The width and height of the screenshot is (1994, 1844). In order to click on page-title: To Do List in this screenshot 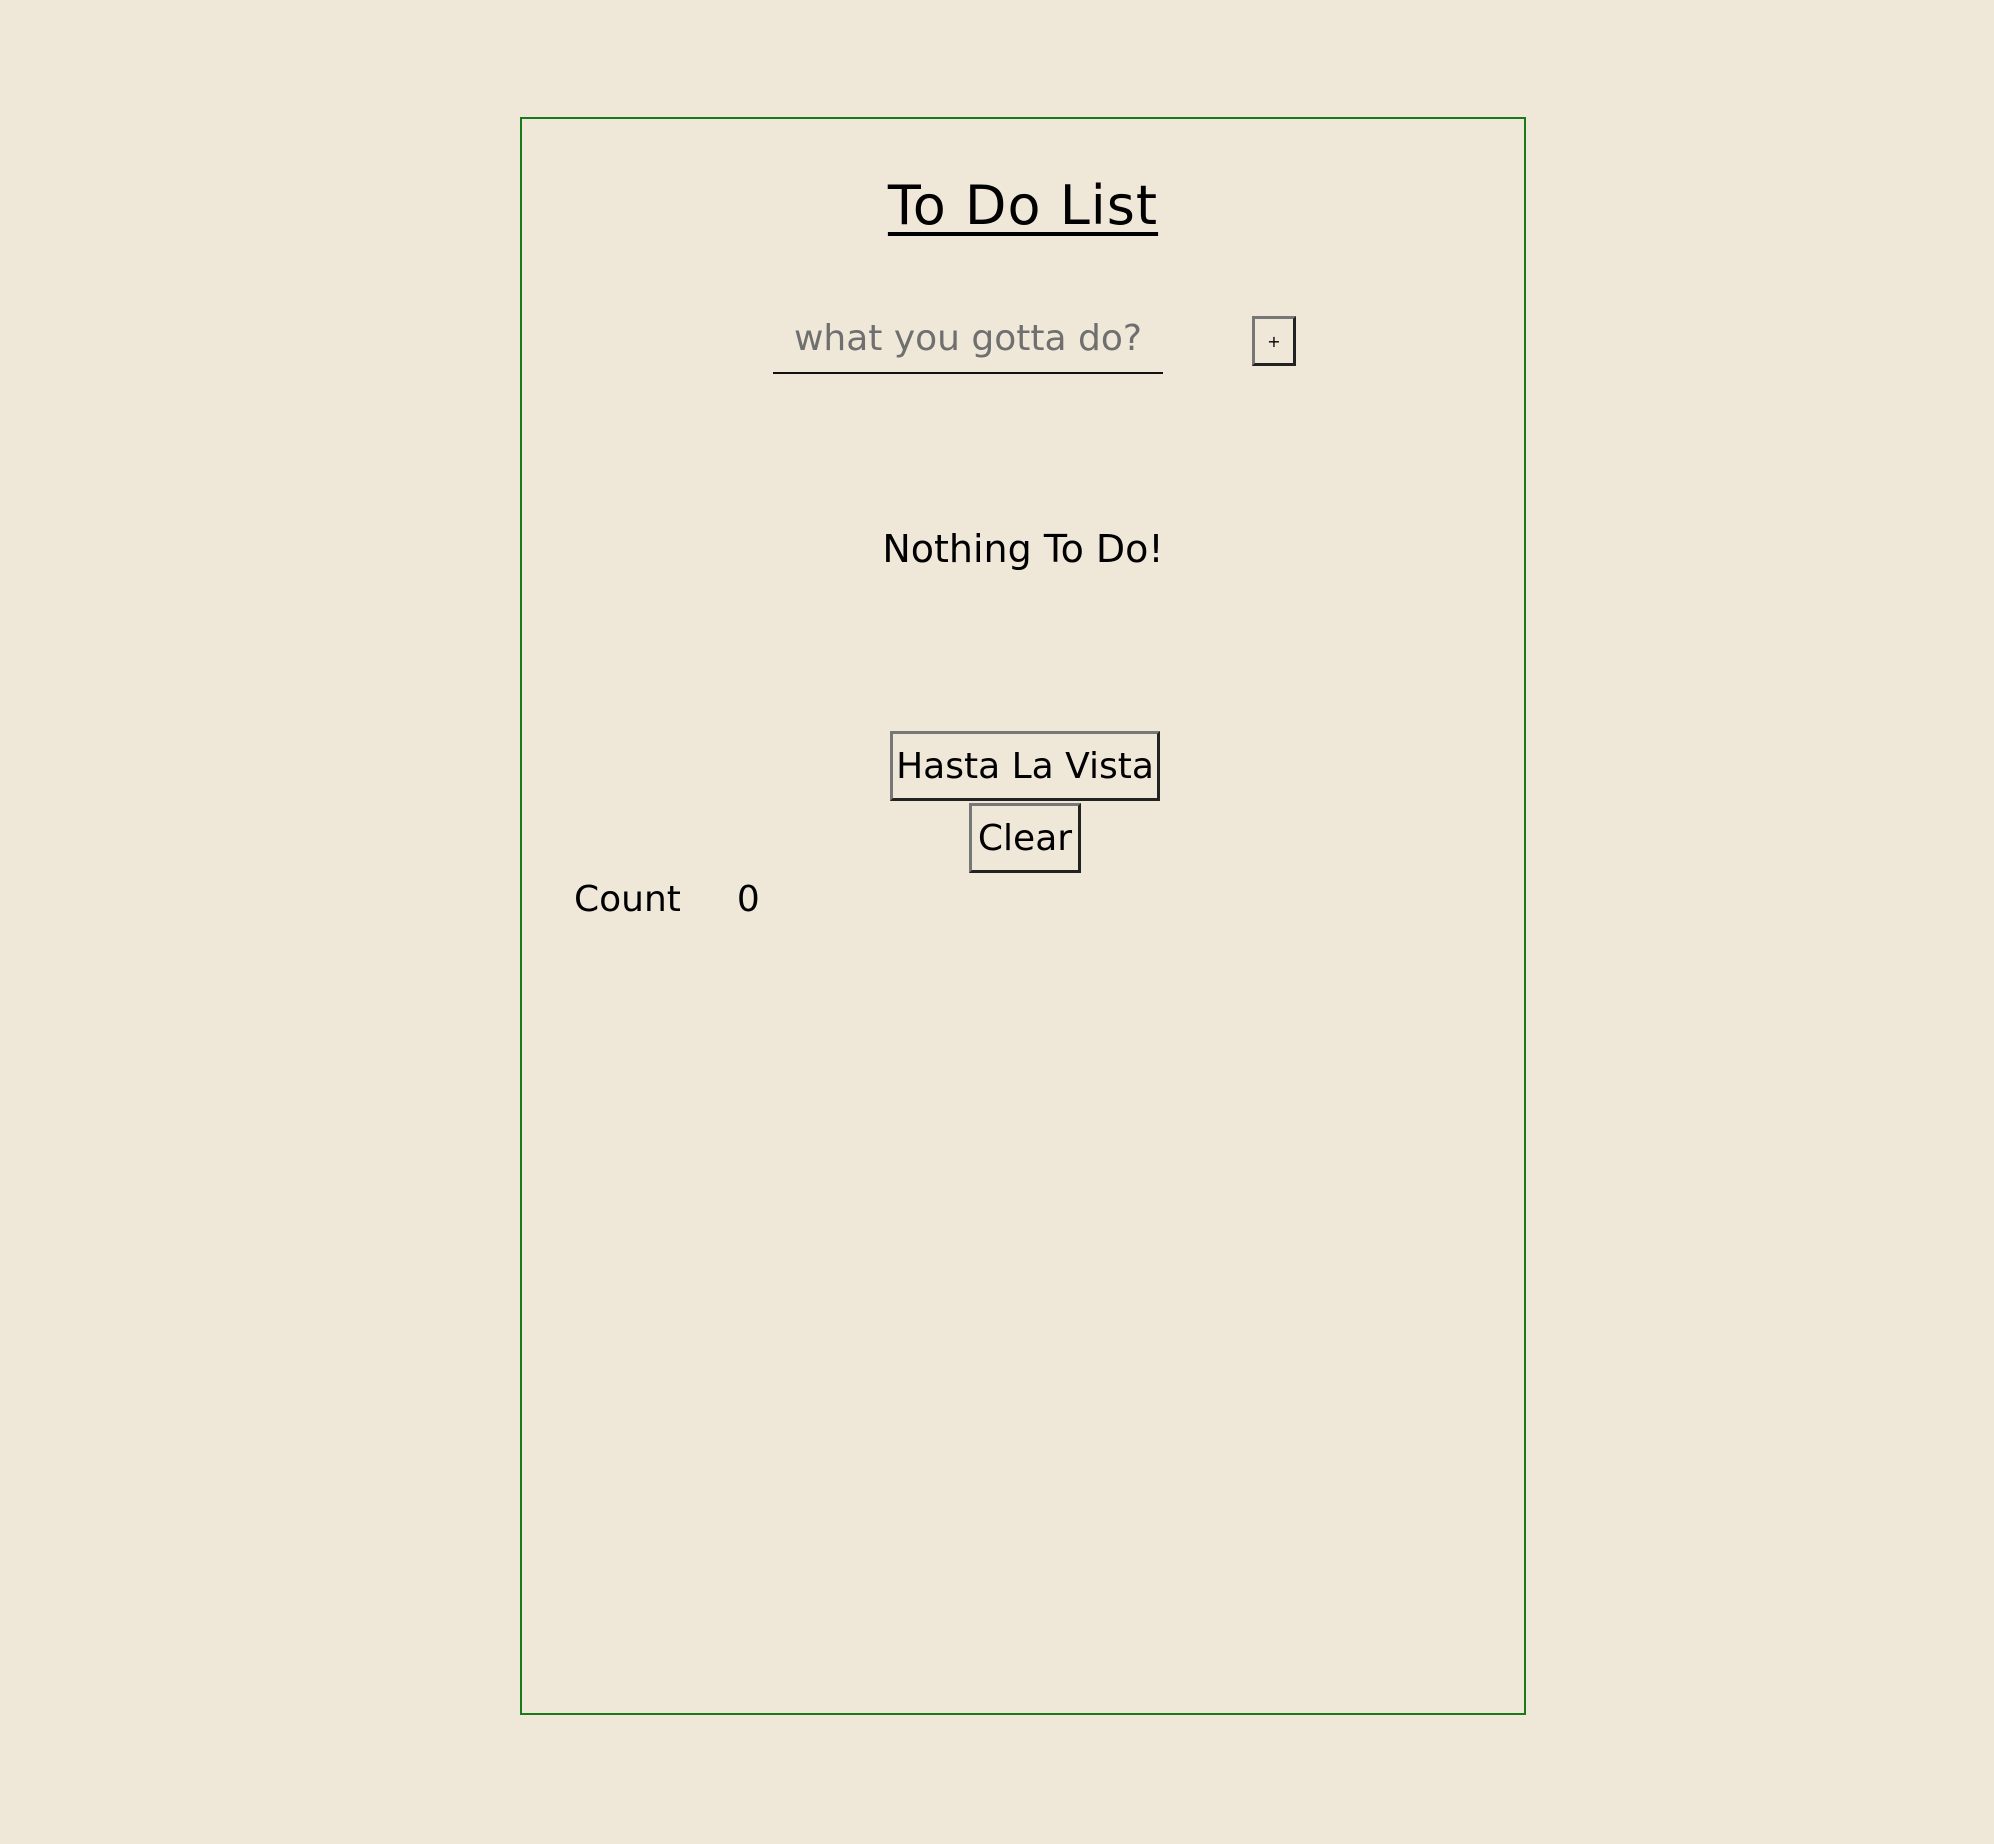, I will do `click(1023, 205)`.